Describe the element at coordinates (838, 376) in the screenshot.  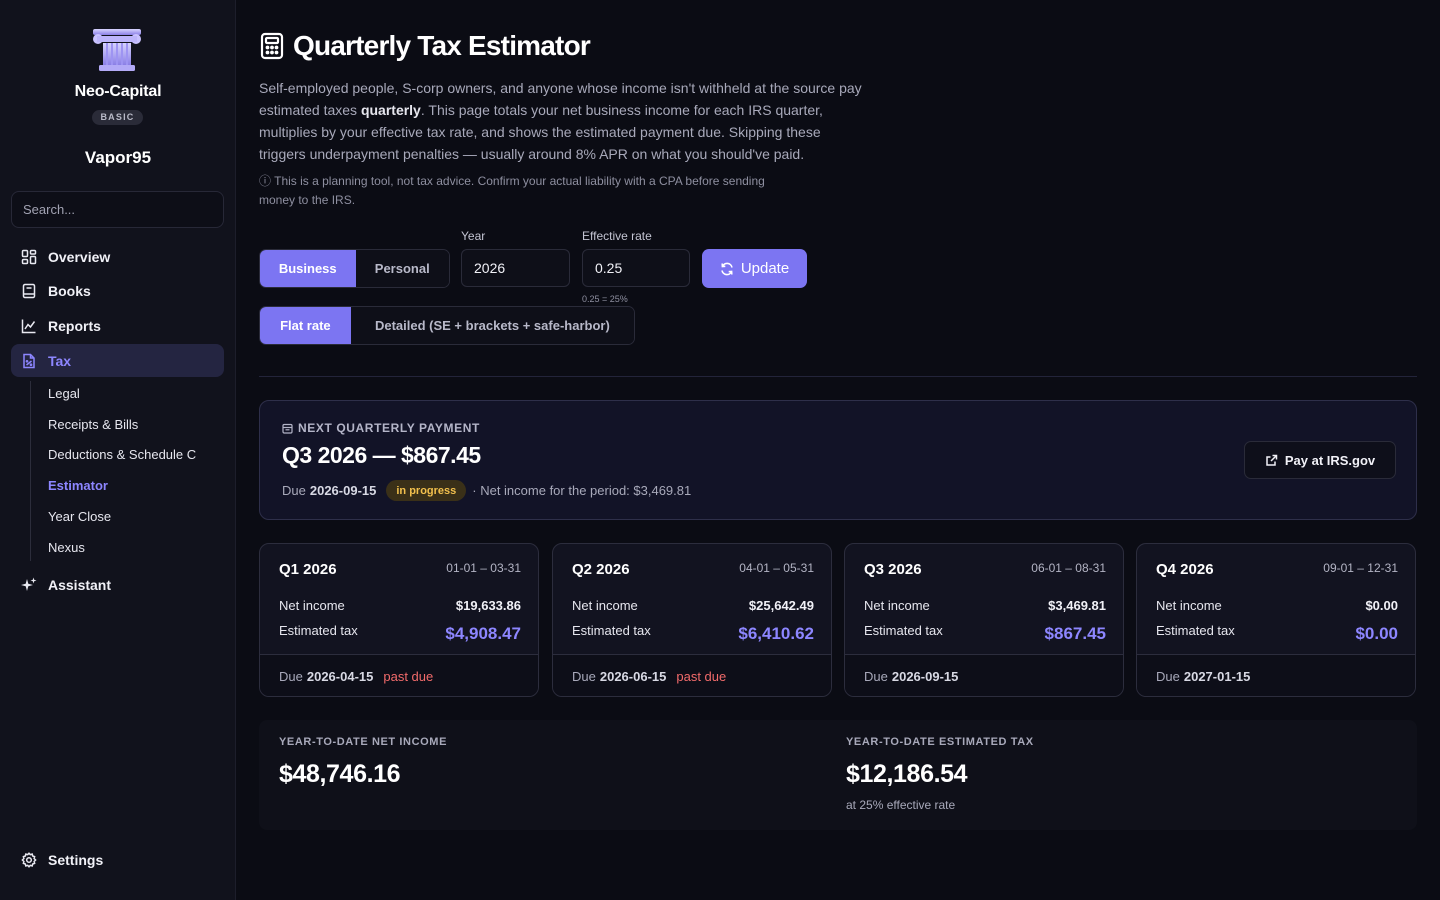
I see `section-divider` at that location.